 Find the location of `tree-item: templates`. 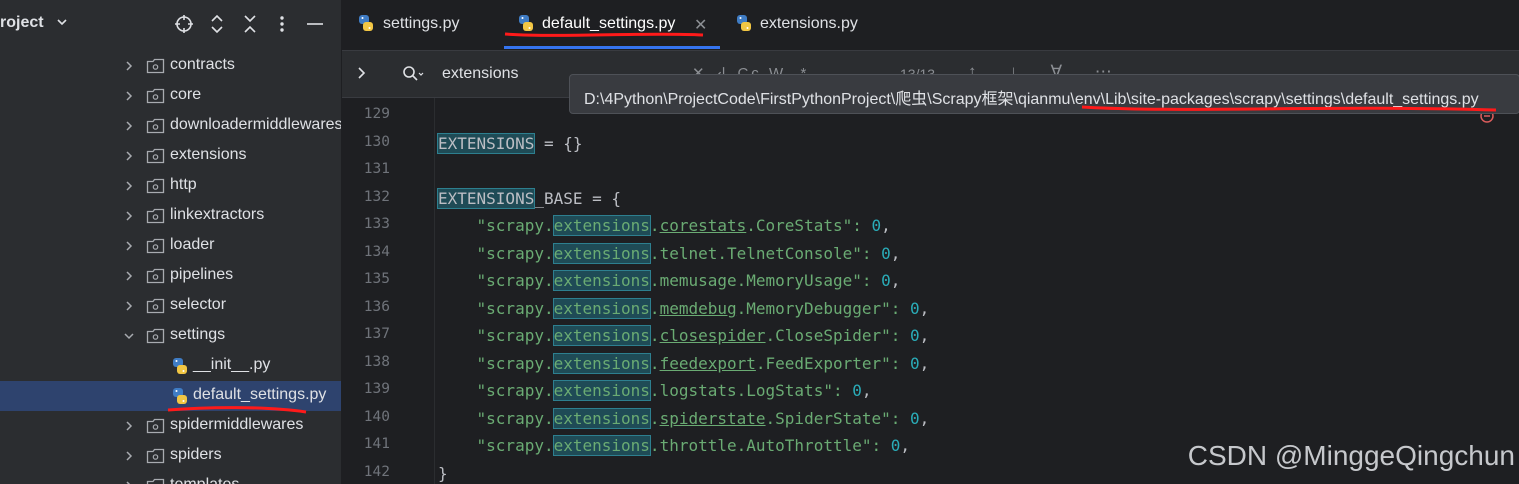

tree-item: templates is located at coordinates (170, 477).